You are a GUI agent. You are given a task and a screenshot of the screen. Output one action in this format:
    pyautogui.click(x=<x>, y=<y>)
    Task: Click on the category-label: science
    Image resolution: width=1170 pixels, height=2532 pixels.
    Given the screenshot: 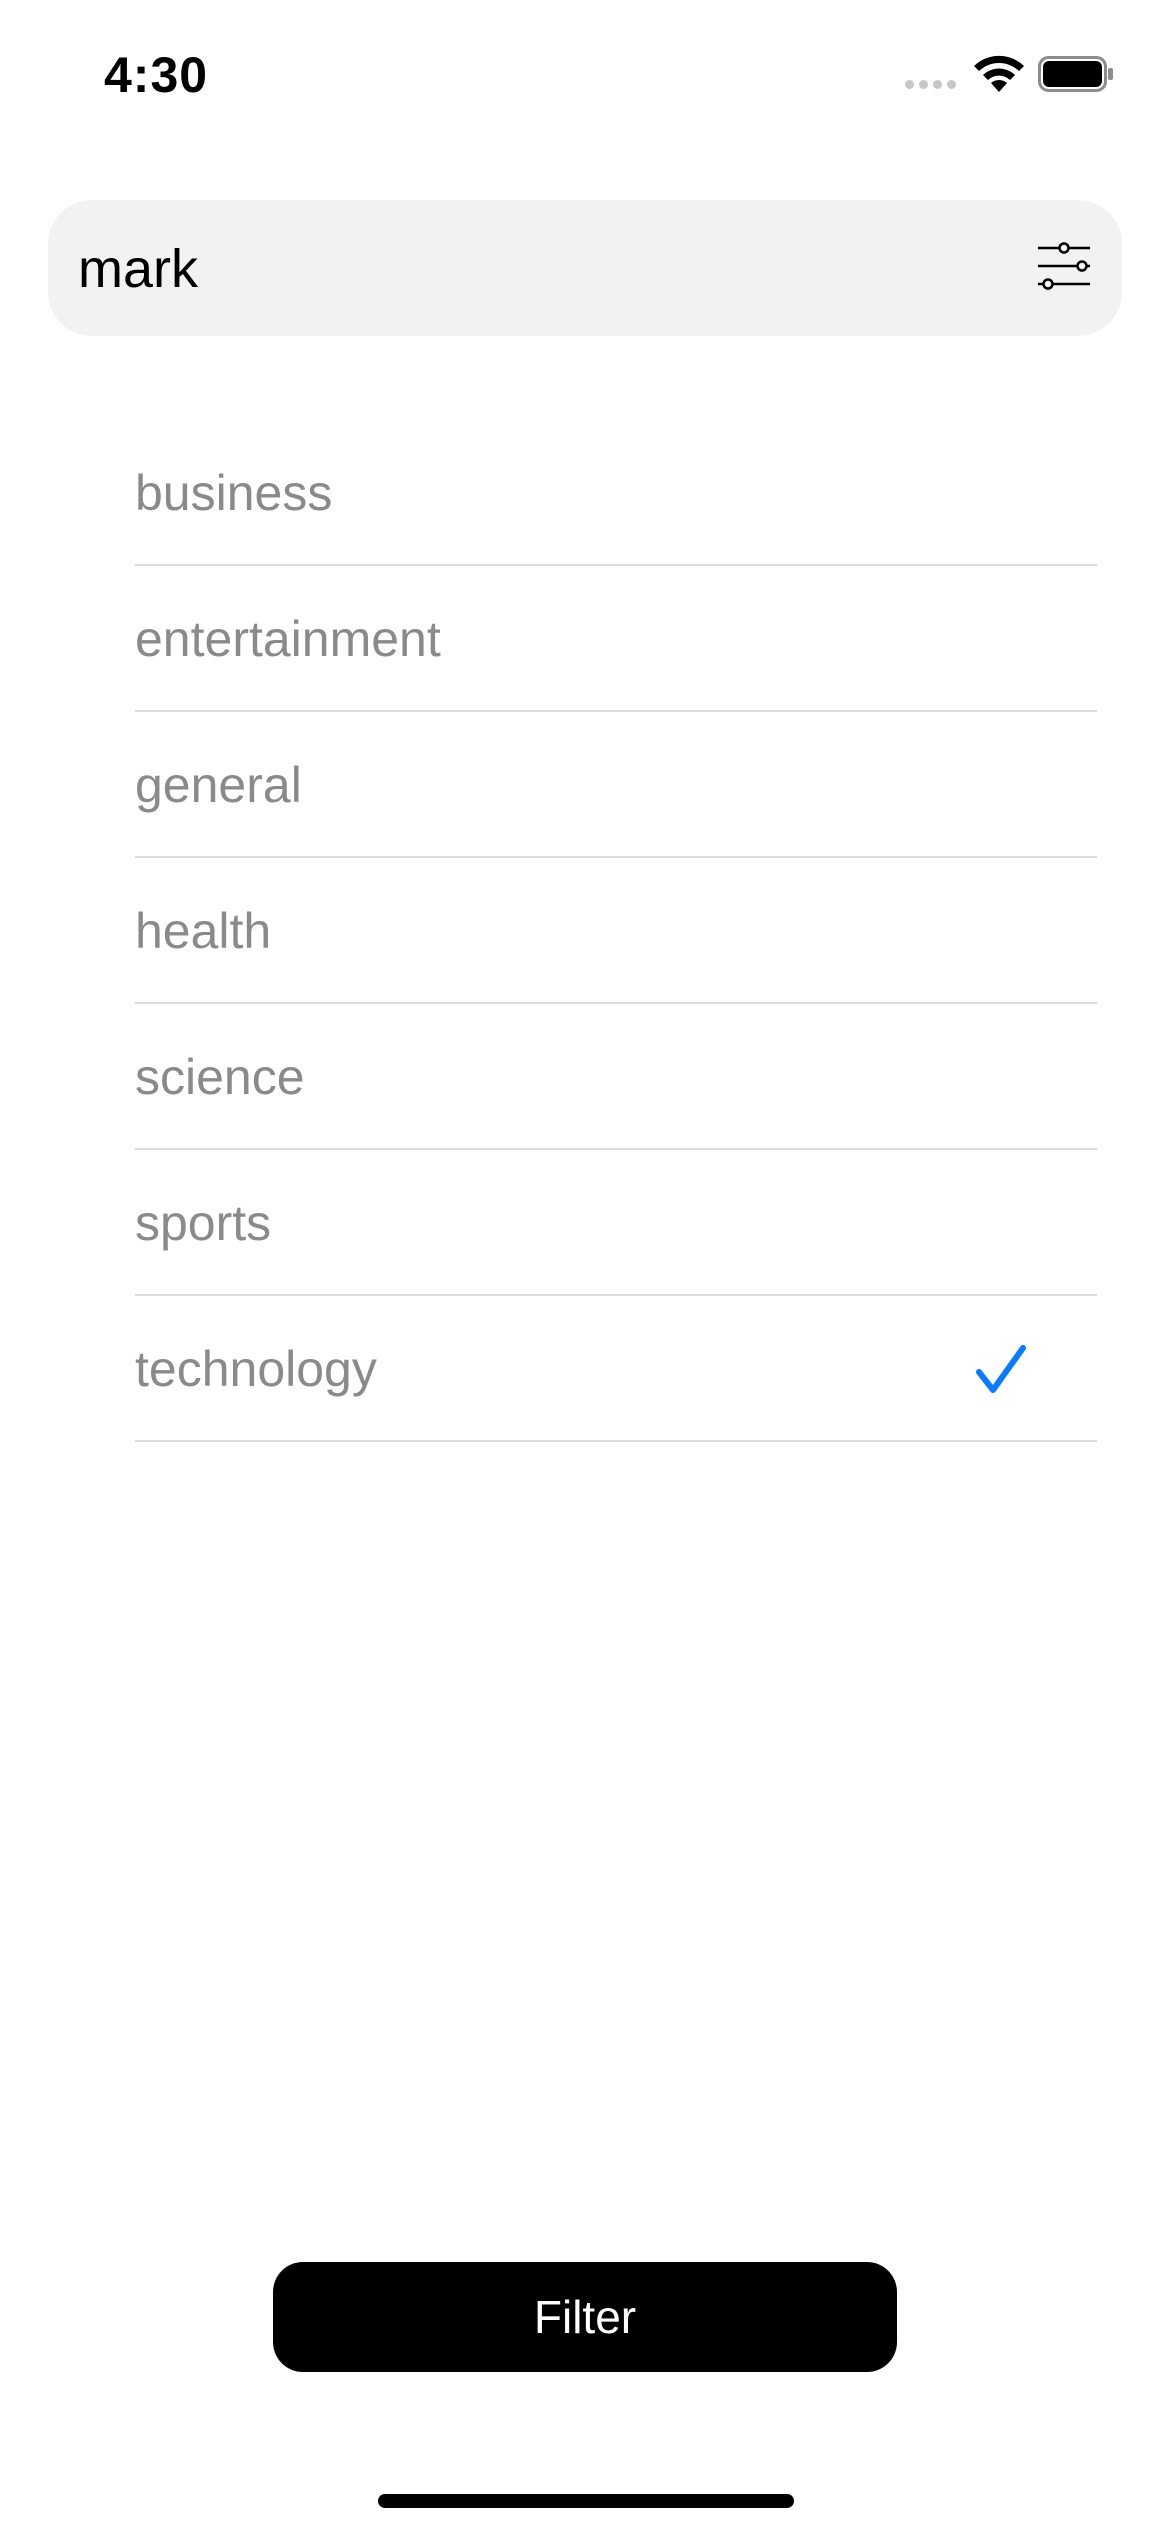 What is the action you would take?
    pyautogui.click(x=220, y=1077)
    